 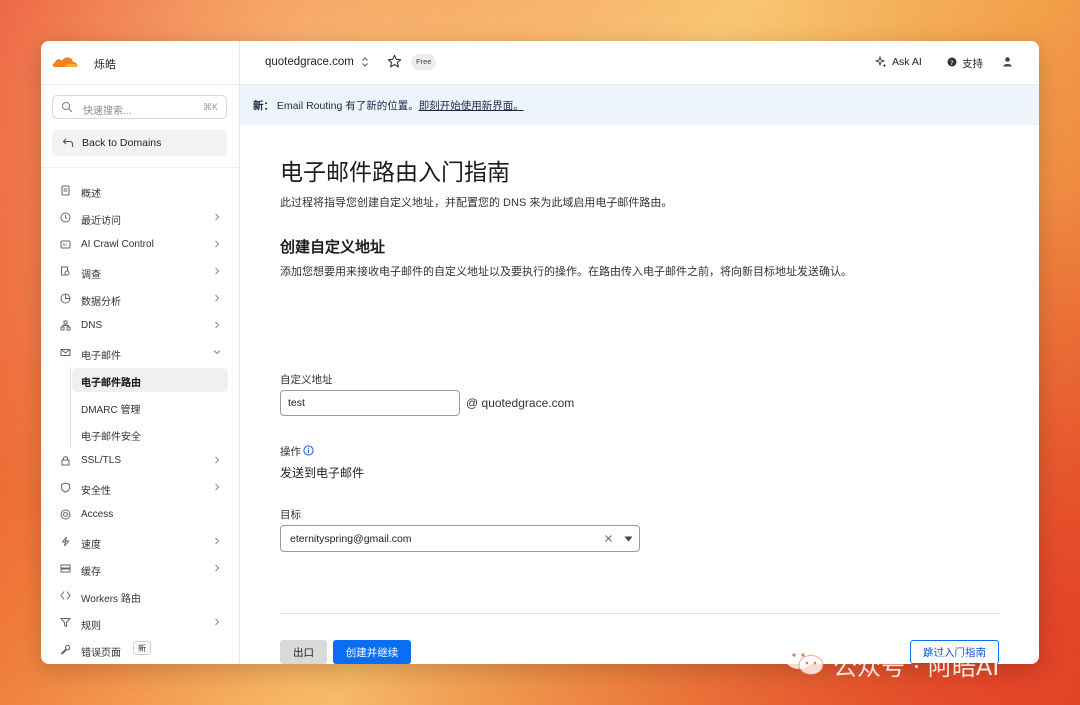 I want to click on chevron-updown-icon, so click(x=365, y=62).